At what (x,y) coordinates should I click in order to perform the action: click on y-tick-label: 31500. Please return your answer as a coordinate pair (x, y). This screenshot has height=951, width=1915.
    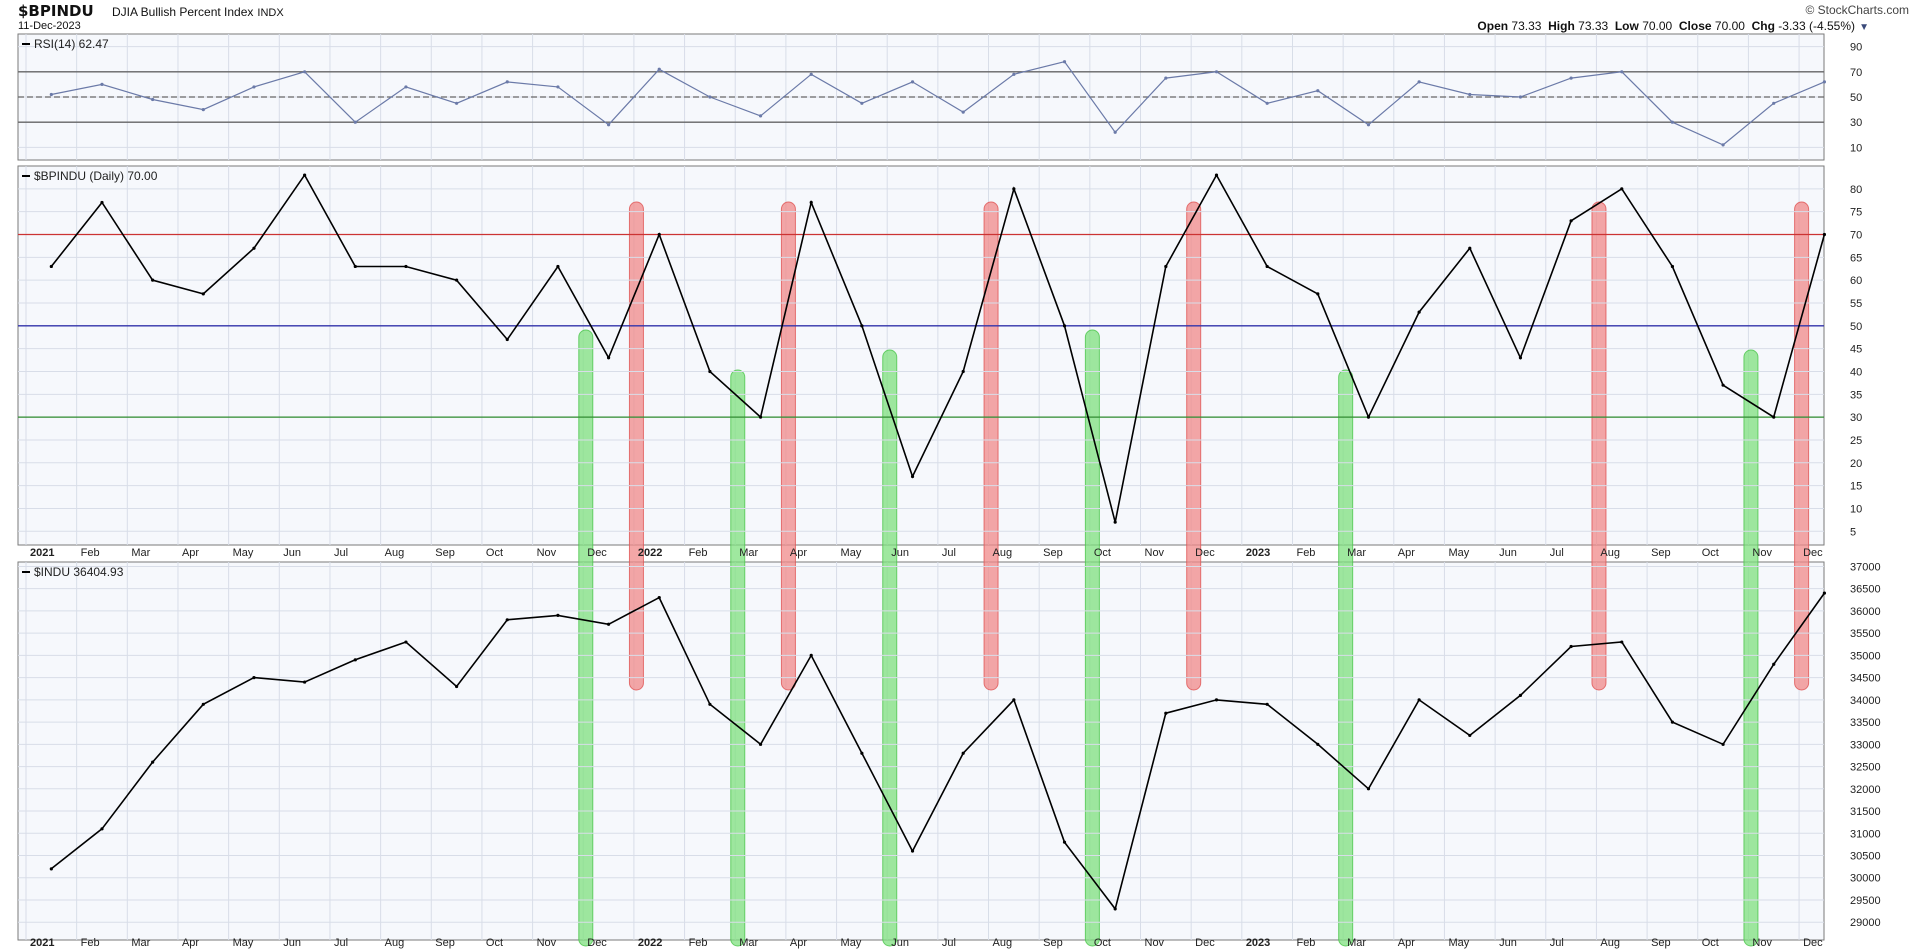
    Looking at the image, I should click on (1865, 812).